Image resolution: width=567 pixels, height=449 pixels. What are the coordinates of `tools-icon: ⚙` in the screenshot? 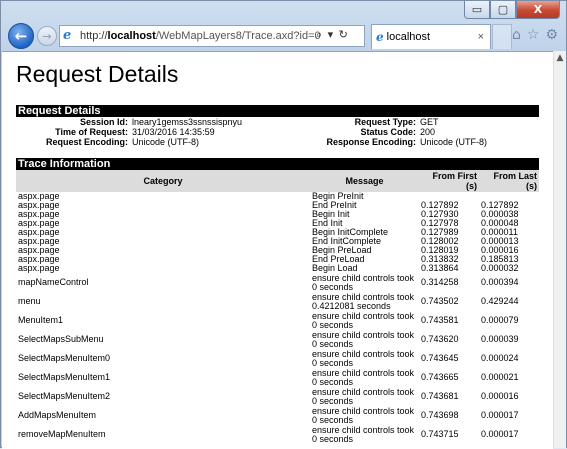 It's located at (551, 35).